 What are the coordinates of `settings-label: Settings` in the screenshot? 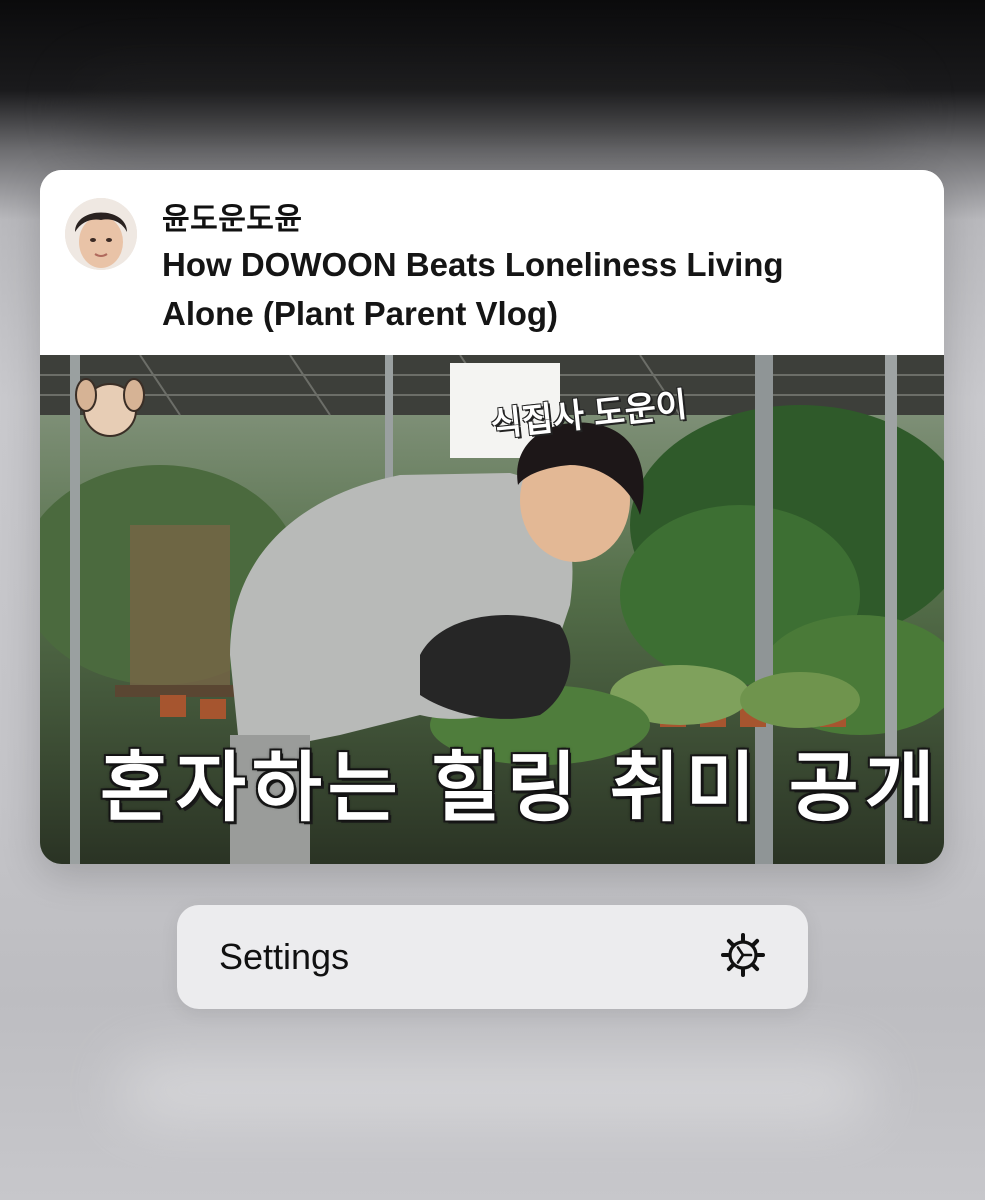 It's located at (284, 956).